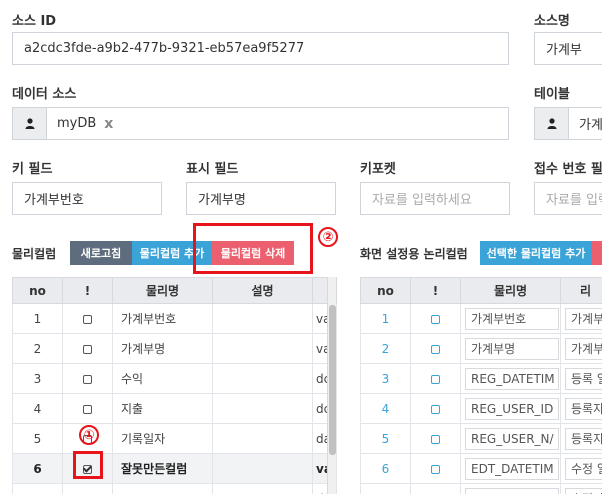 The image size is (602, 494). What do you see at coordinates (385, 348) in the screenshot?
I see `row-no: 2` at bounding box center [385, 348].